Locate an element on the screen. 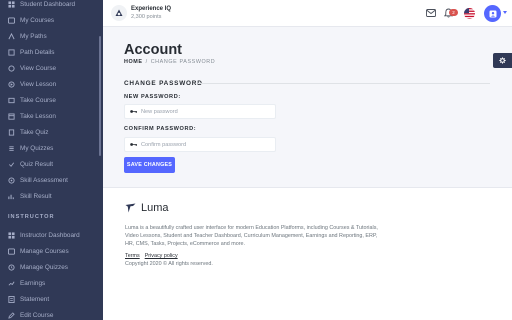 This screenshot has width=512, height=320. sidebar-item-take-quiz: Take Quiz is located at coordinates (48, 132).